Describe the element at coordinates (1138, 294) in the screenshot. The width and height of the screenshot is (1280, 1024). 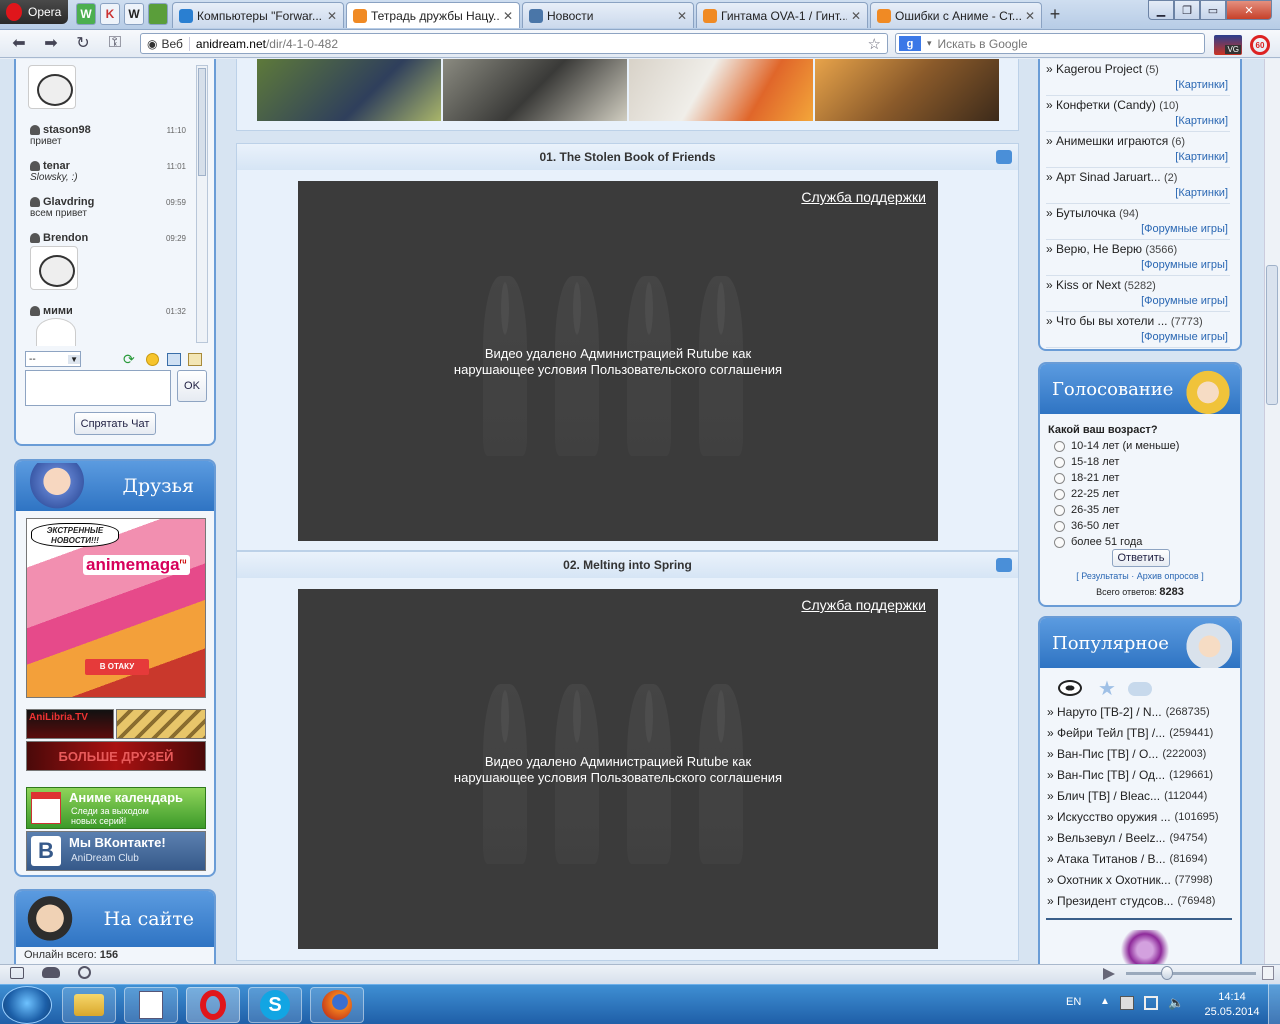
I see `list-item: » Kiss or Next (5282) [Форумные игры]` at that location.